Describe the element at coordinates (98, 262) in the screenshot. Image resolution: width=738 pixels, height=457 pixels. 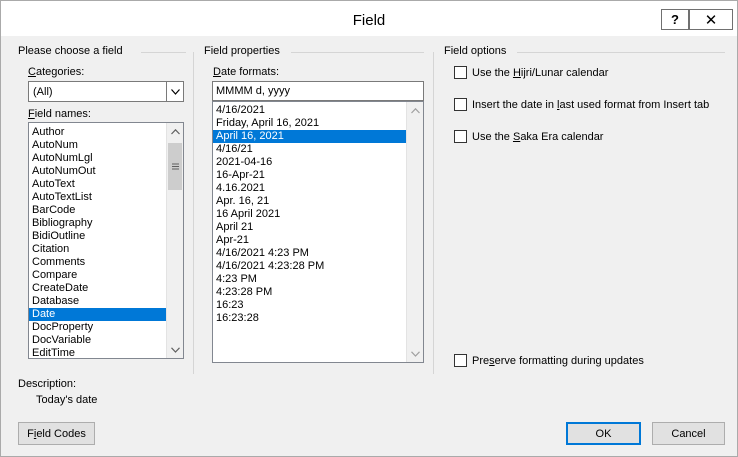
I see `field-name-item: Comments` at that location.